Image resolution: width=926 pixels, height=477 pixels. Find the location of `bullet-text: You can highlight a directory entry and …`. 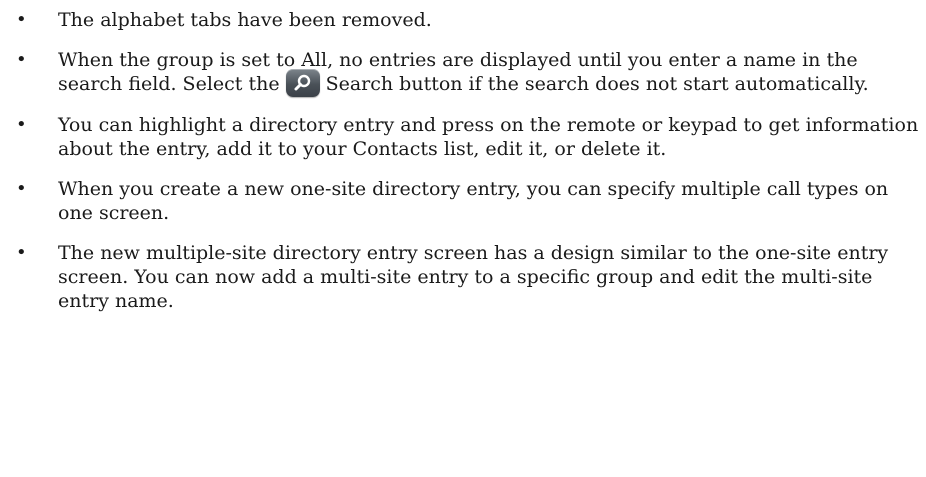

bullet-text: You can highlight a directory entry and … is located at coordinates (488, 137).